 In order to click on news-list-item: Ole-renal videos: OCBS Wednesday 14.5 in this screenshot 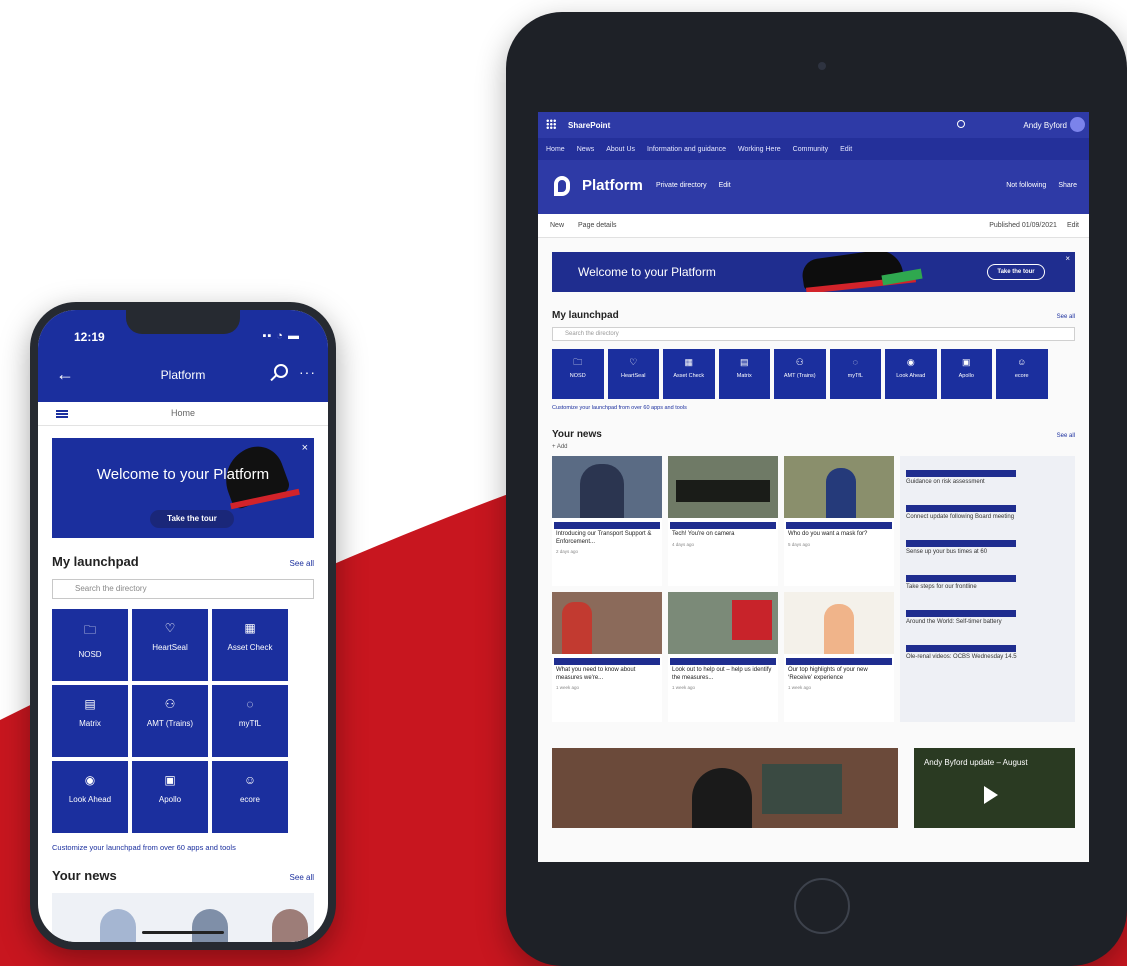, I will do `click(987, 652)`.